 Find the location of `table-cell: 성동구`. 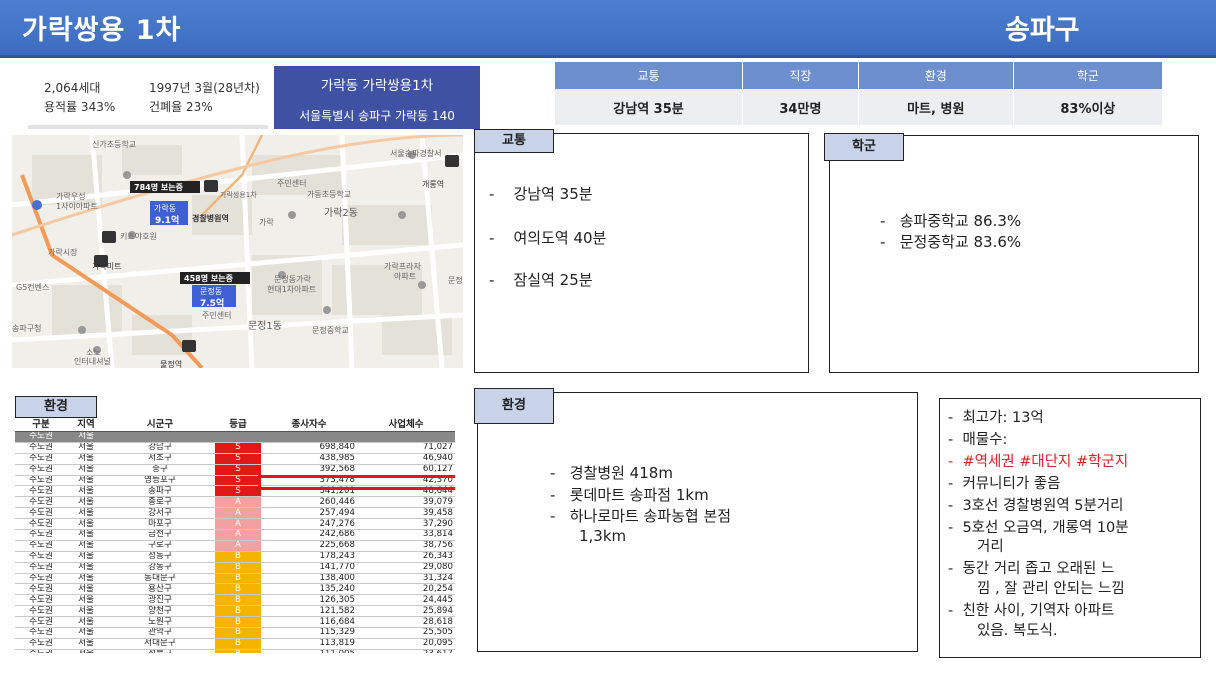

table-cell: 성동구 is located at coordinates (160, 557).